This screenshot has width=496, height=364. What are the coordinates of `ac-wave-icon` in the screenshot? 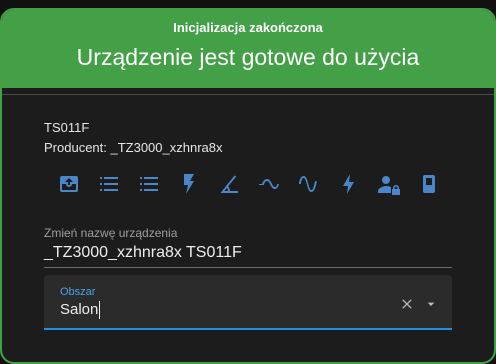 It's located at (309, 184).